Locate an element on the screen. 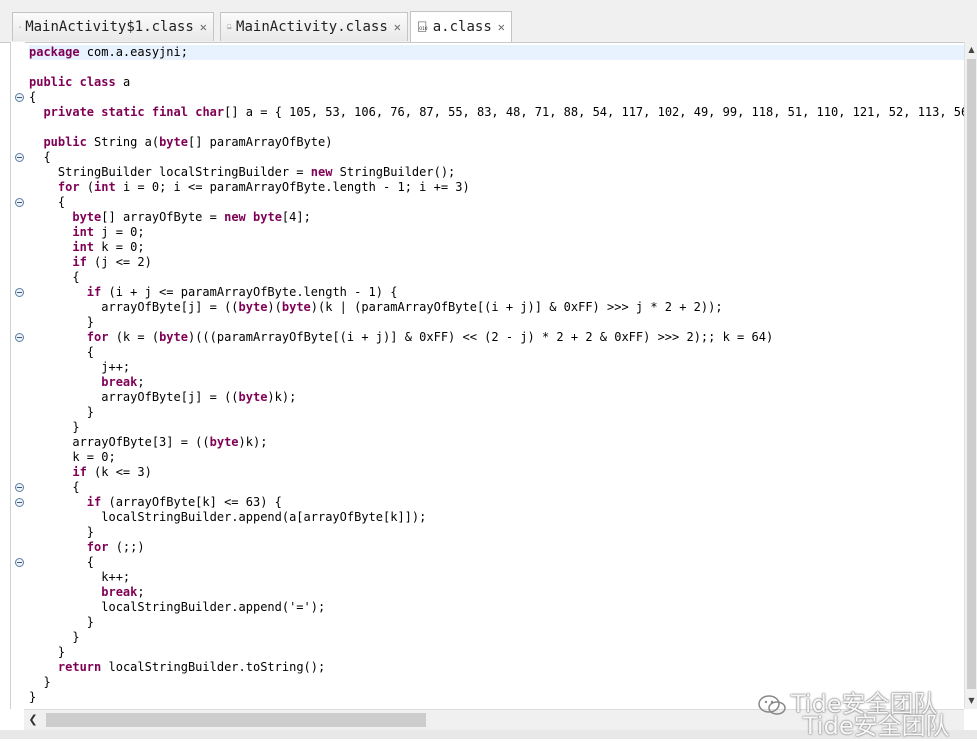 This screenshot has width=977, height=741. code-line: byte[] arrayOfByte = new byte[4]; is located at coordinates (497, 217).